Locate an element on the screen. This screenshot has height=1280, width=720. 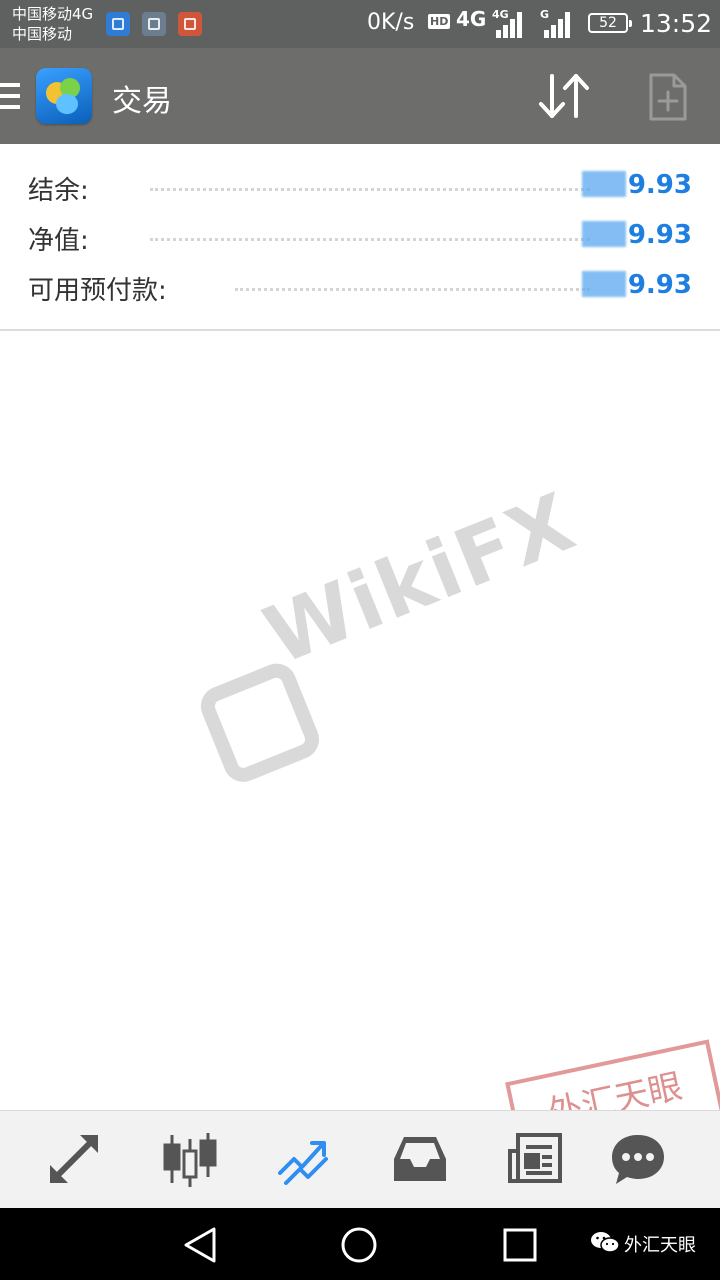
free-margin-value: 9.93 is located at coordinates (636, 285).